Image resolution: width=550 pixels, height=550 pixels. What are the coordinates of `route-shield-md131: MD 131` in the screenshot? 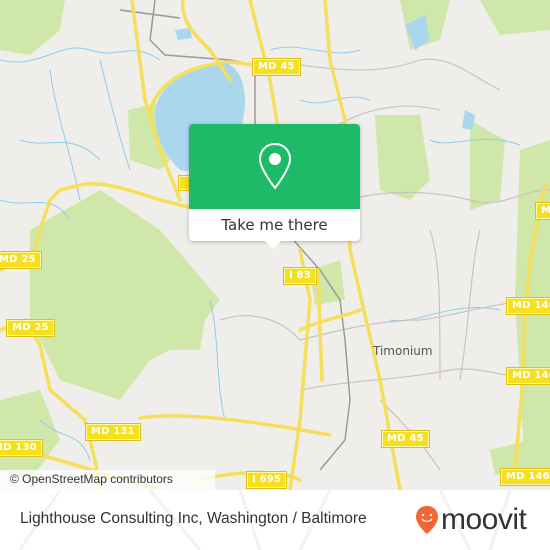 It's located at (113, 432).